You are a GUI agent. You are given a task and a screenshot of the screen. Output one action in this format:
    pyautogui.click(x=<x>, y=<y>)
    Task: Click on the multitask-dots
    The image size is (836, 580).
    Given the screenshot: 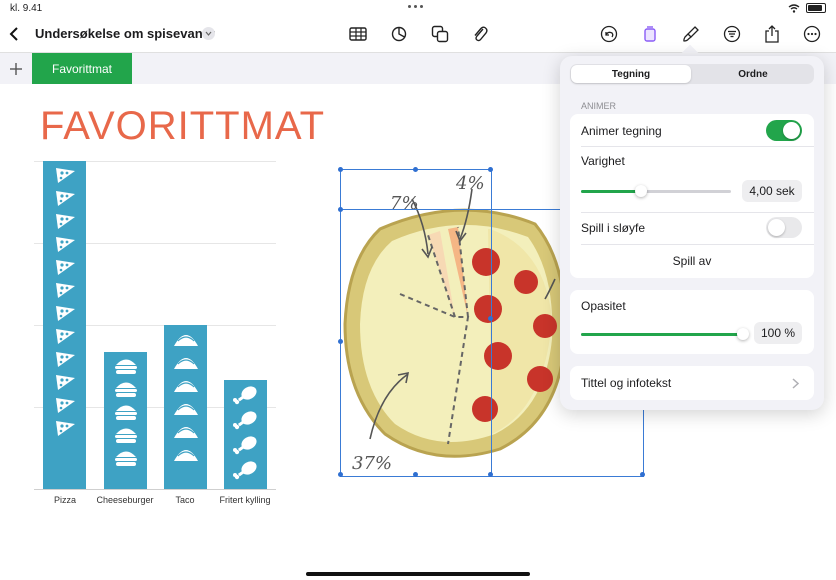 What is the action you would take?
    pyautogui.click(x=415, y=6)
    